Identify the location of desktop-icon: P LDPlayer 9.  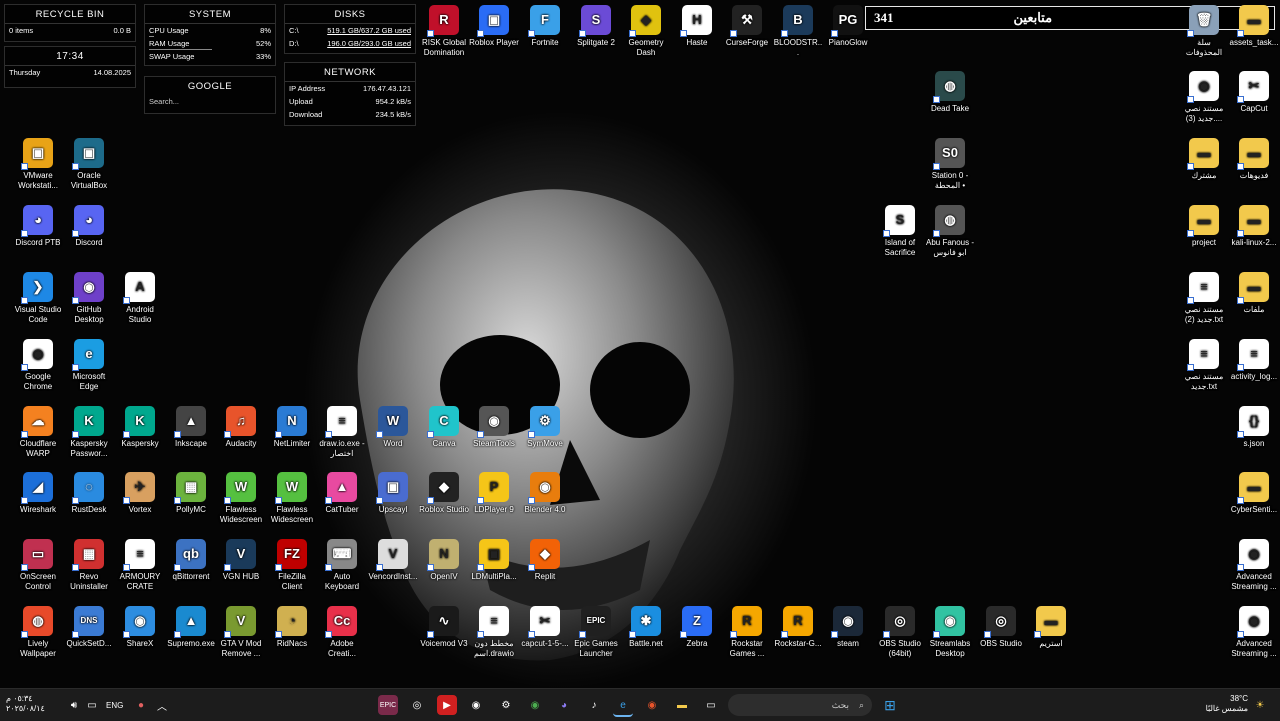
(494, 493).